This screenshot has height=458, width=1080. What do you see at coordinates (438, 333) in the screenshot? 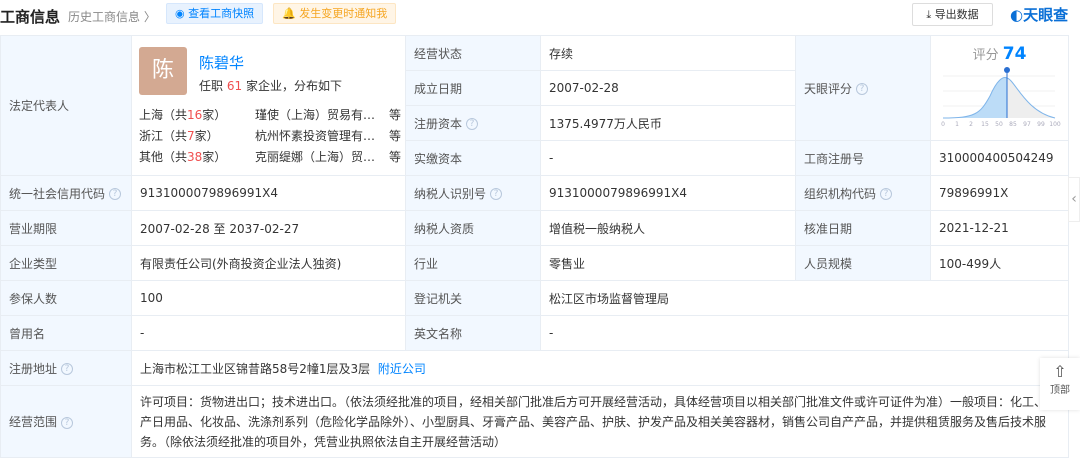
I see `field-label-text: 英文名称` at bounding box center [438, 333].